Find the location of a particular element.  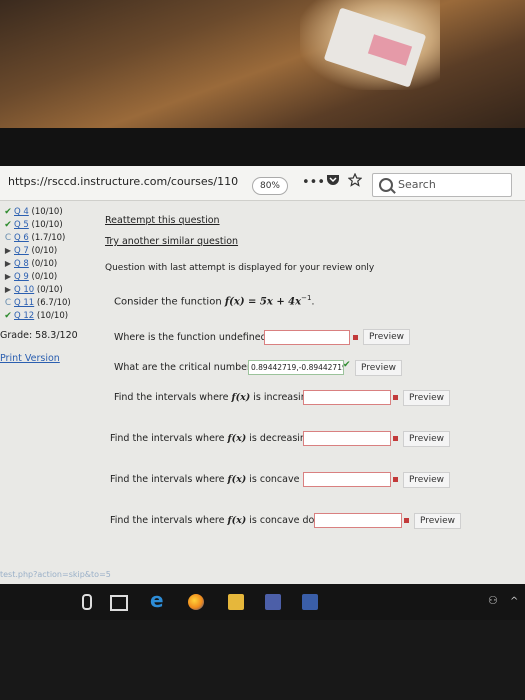

status-bar-url: test.php?action=skip&to=5 is located at coordinates (55, 574).